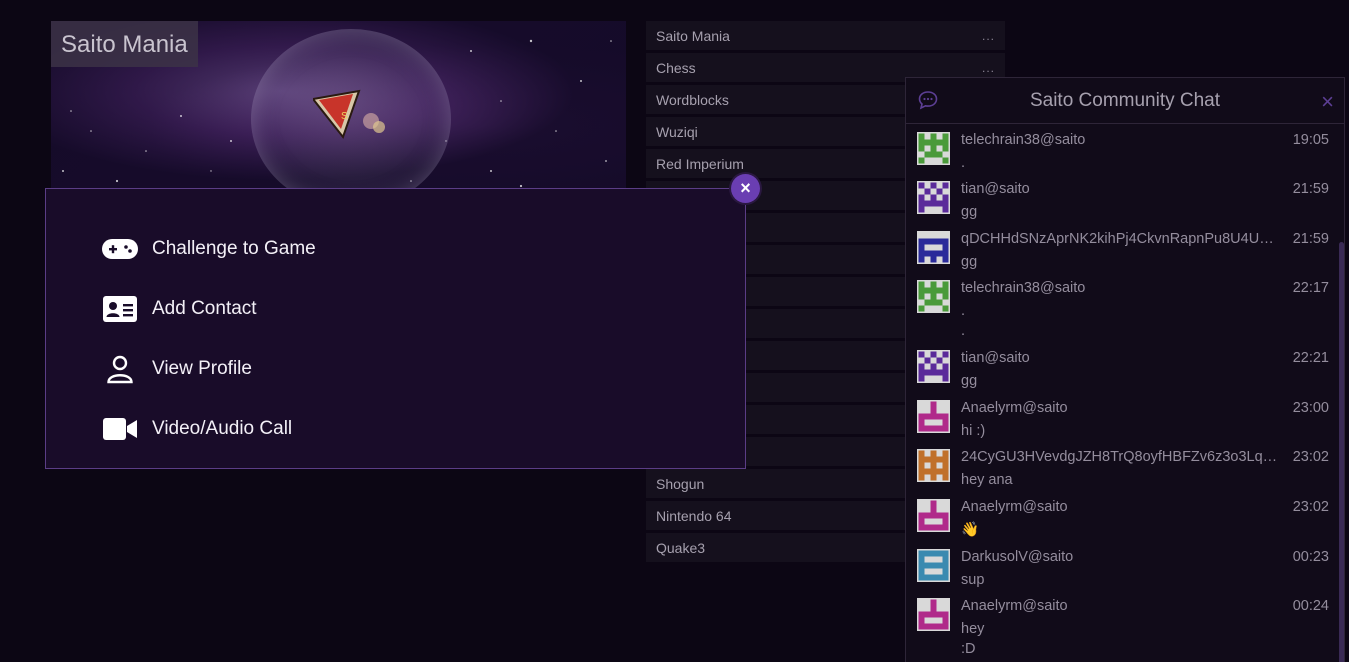 The height and width of the screenshot is (662, 1349). I want to click on video-audio-call-label: Video/Audio Call, so click(222, 428).